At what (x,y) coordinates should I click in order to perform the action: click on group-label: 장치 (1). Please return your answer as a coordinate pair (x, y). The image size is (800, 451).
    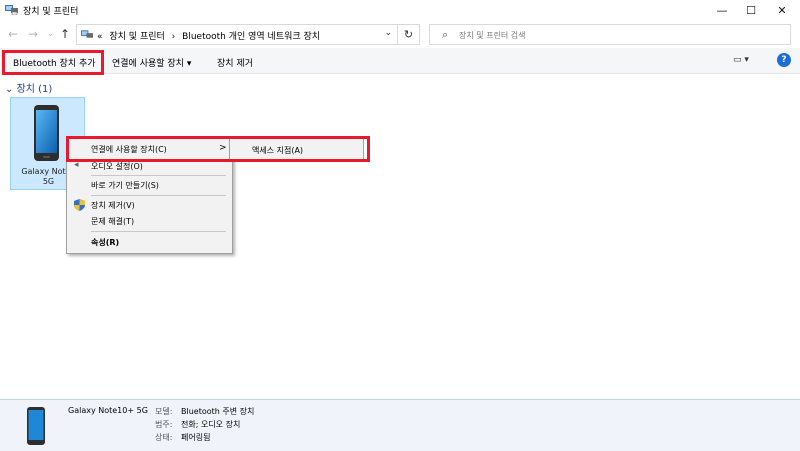
    Looking at the image, I should click on (34, 89).